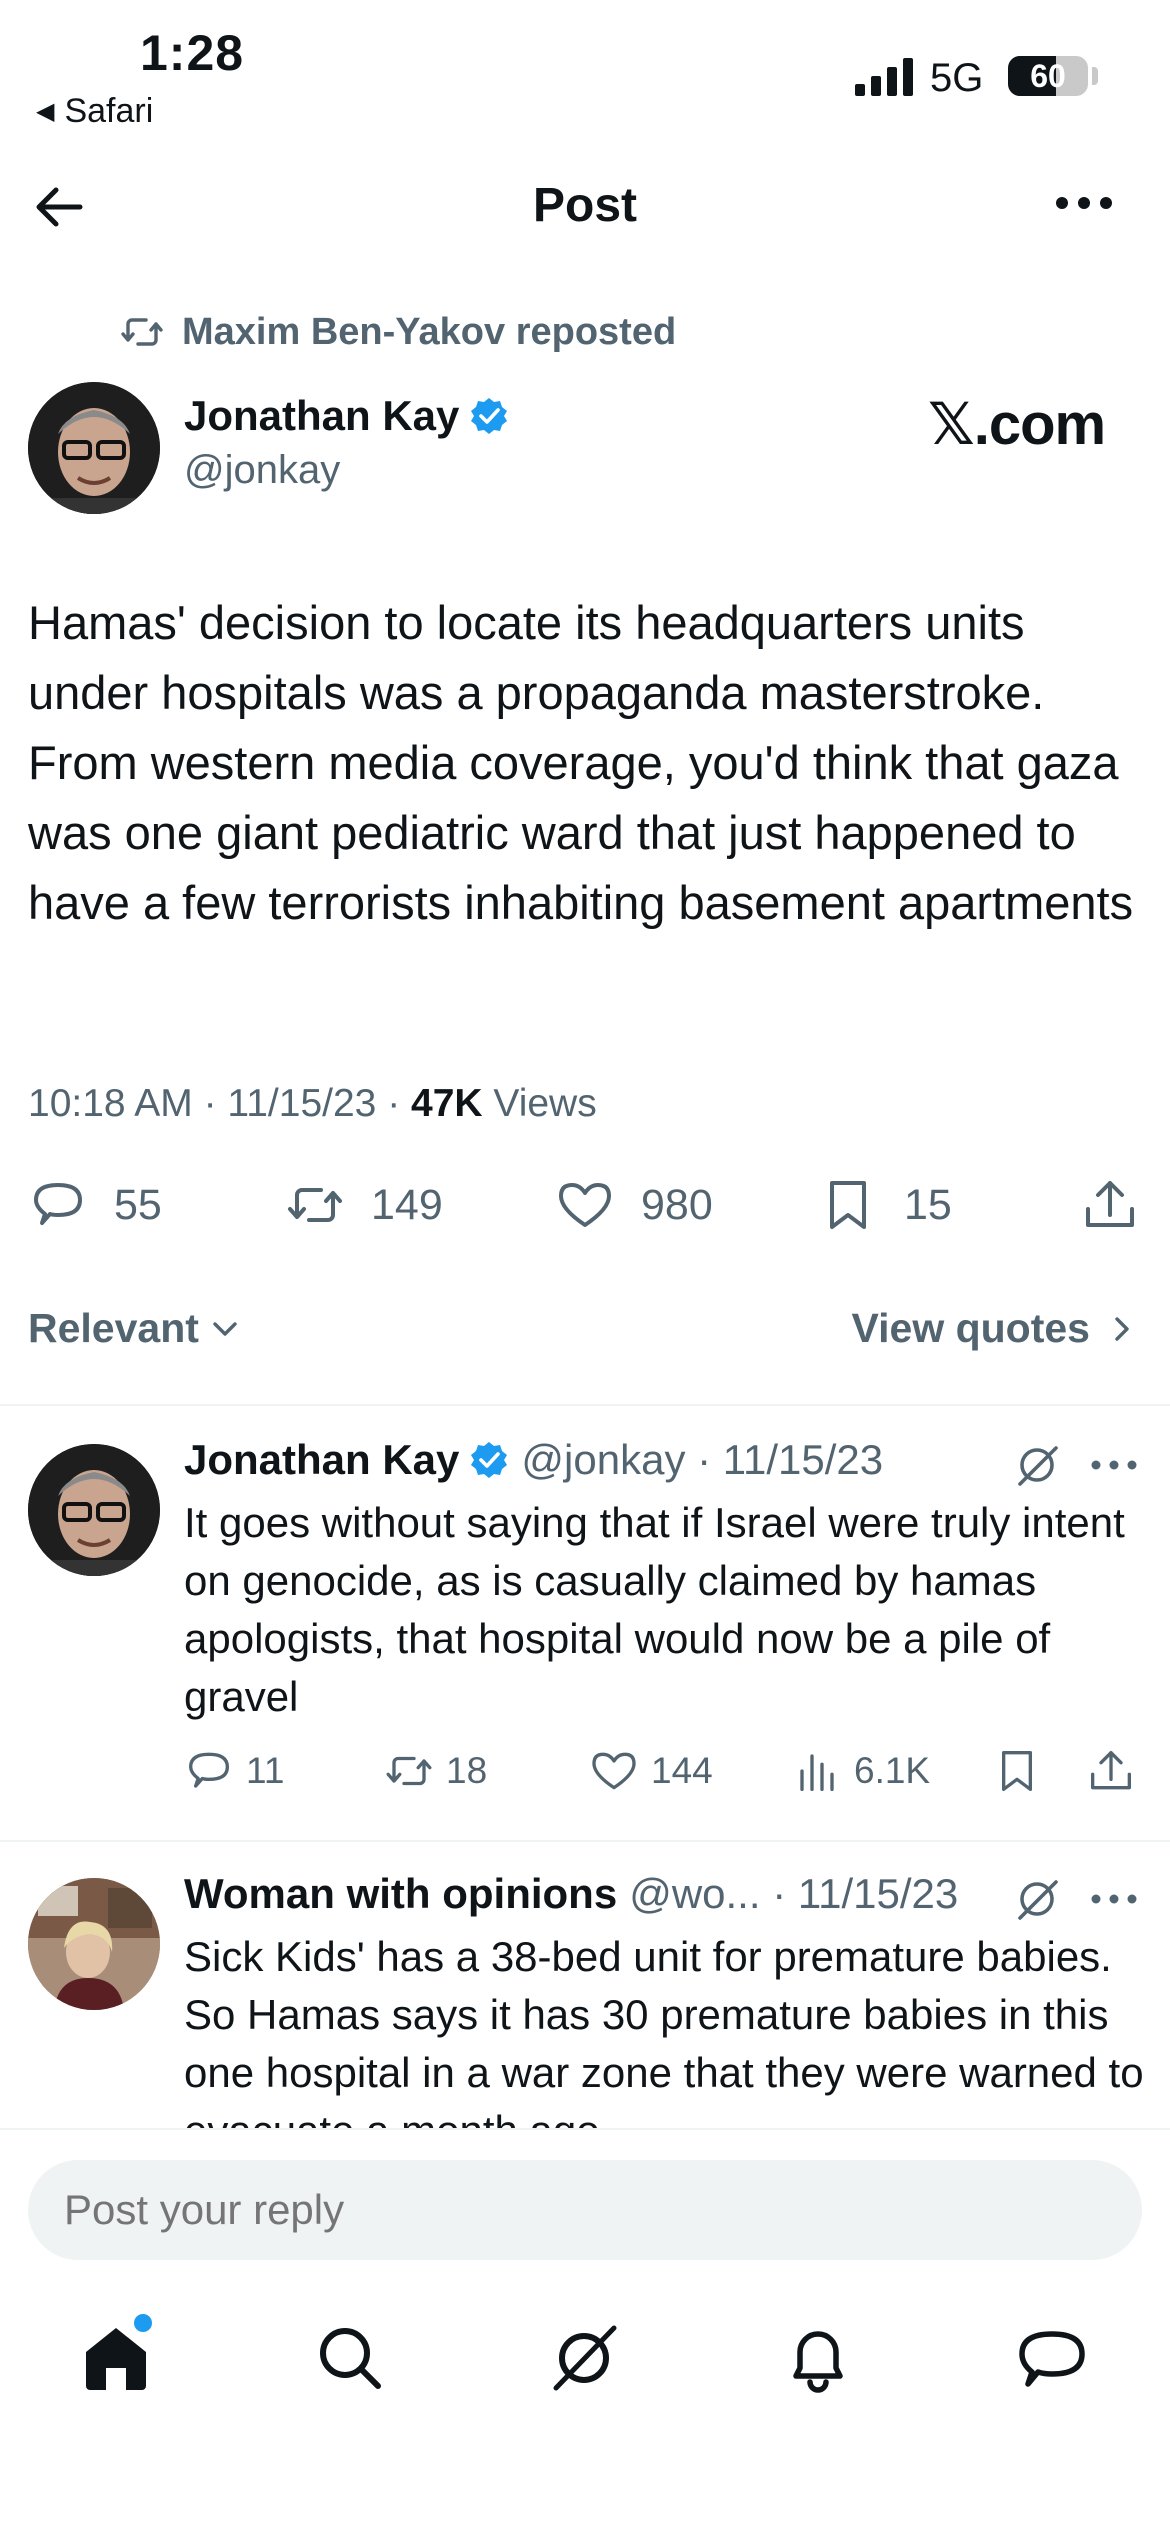 The image size is (1170, 2532). I want to click on messages-icon, so click(1052, 2358).